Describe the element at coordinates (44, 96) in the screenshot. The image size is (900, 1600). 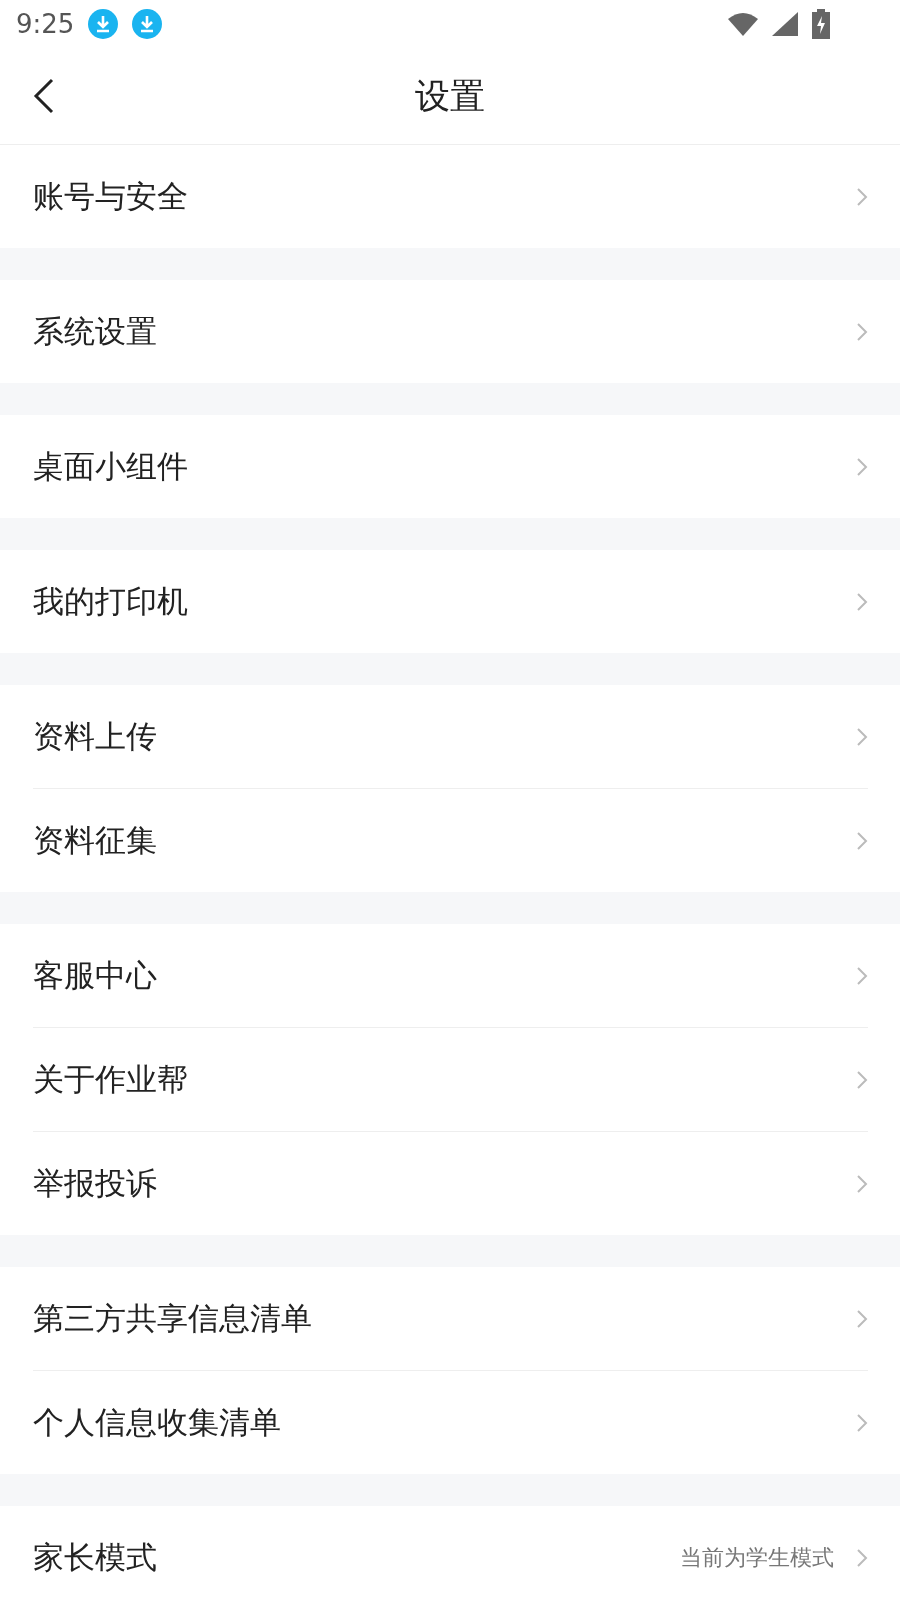
I see `back-icon` at that location.